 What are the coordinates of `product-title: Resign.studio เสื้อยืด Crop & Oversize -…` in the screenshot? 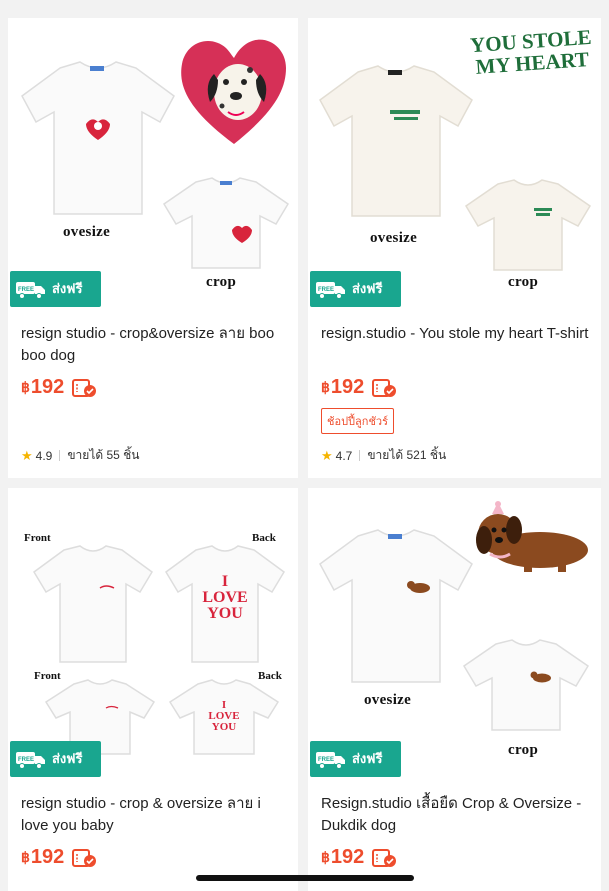 It's located at (456, 815).